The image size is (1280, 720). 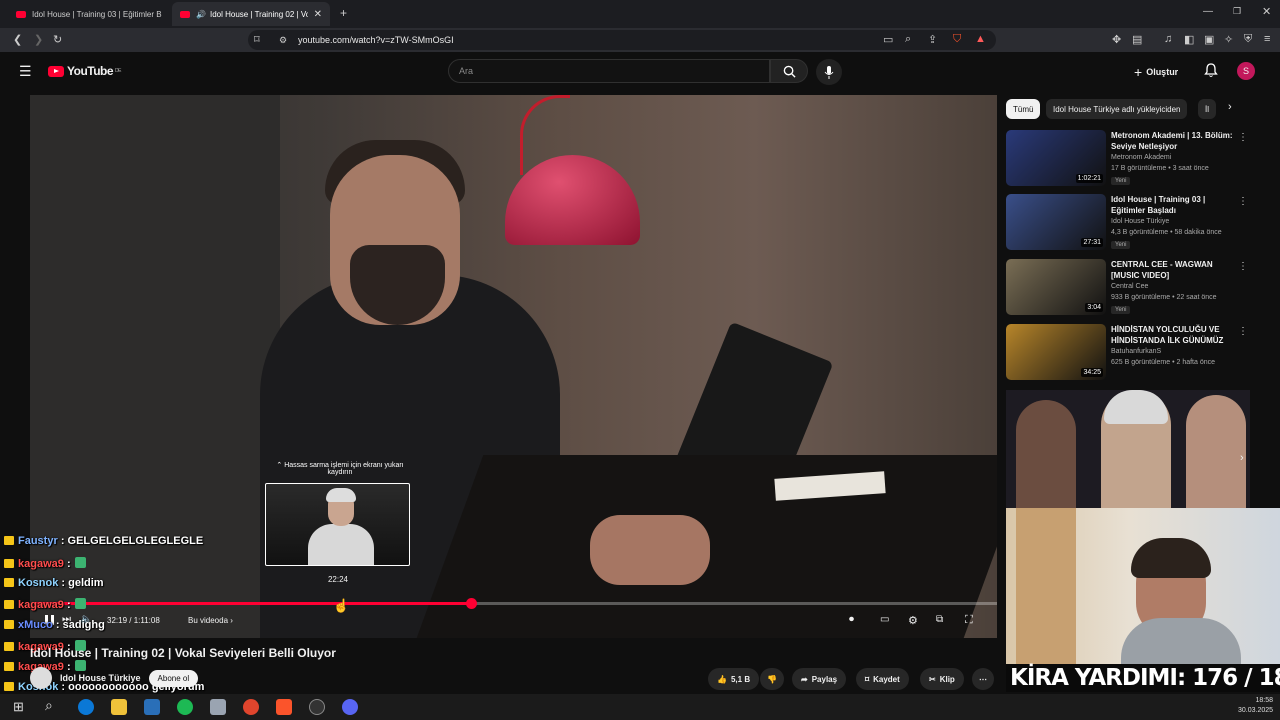 What do you see at coordinates (1255, 706) in the screenshot?
I see `taskbar-clock: 18:58 30.03.2025` at bounding box center [1255, 706].